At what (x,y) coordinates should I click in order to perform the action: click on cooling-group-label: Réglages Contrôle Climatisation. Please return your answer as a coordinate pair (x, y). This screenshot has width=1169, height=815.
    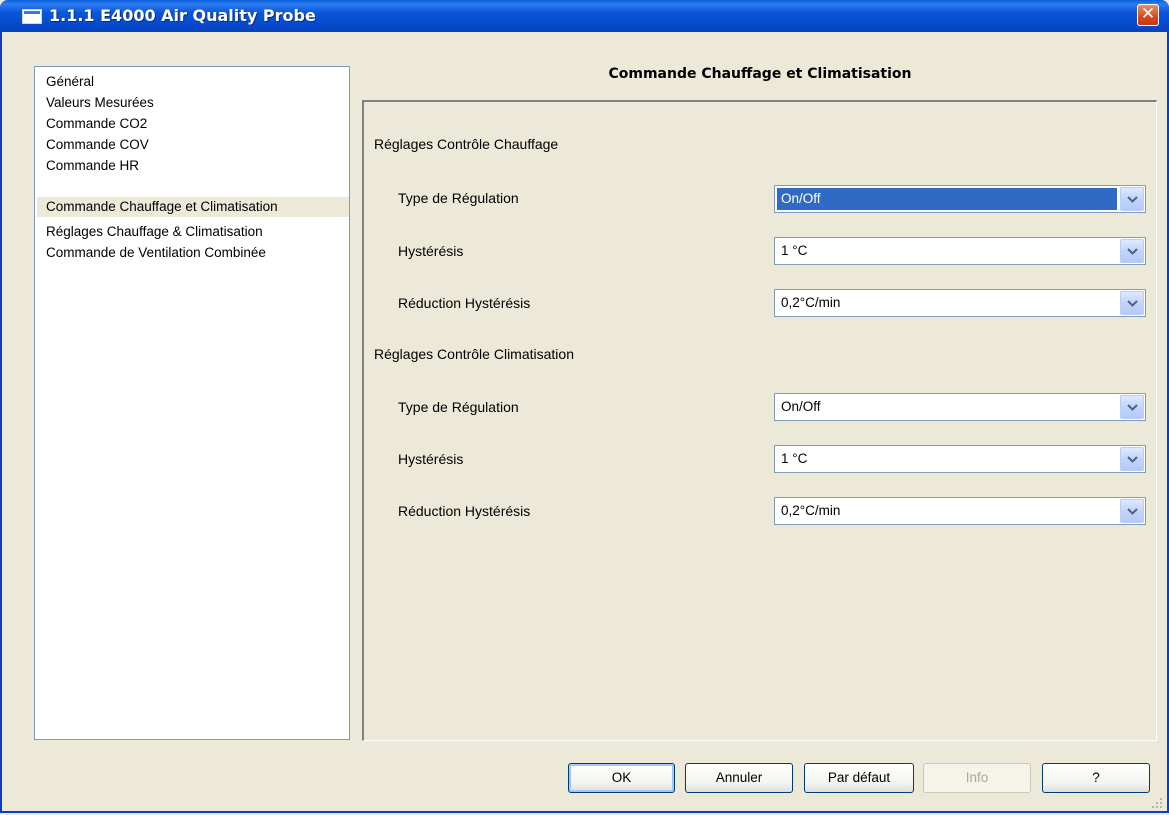
    Looking at the image, I should click on (474, 354).